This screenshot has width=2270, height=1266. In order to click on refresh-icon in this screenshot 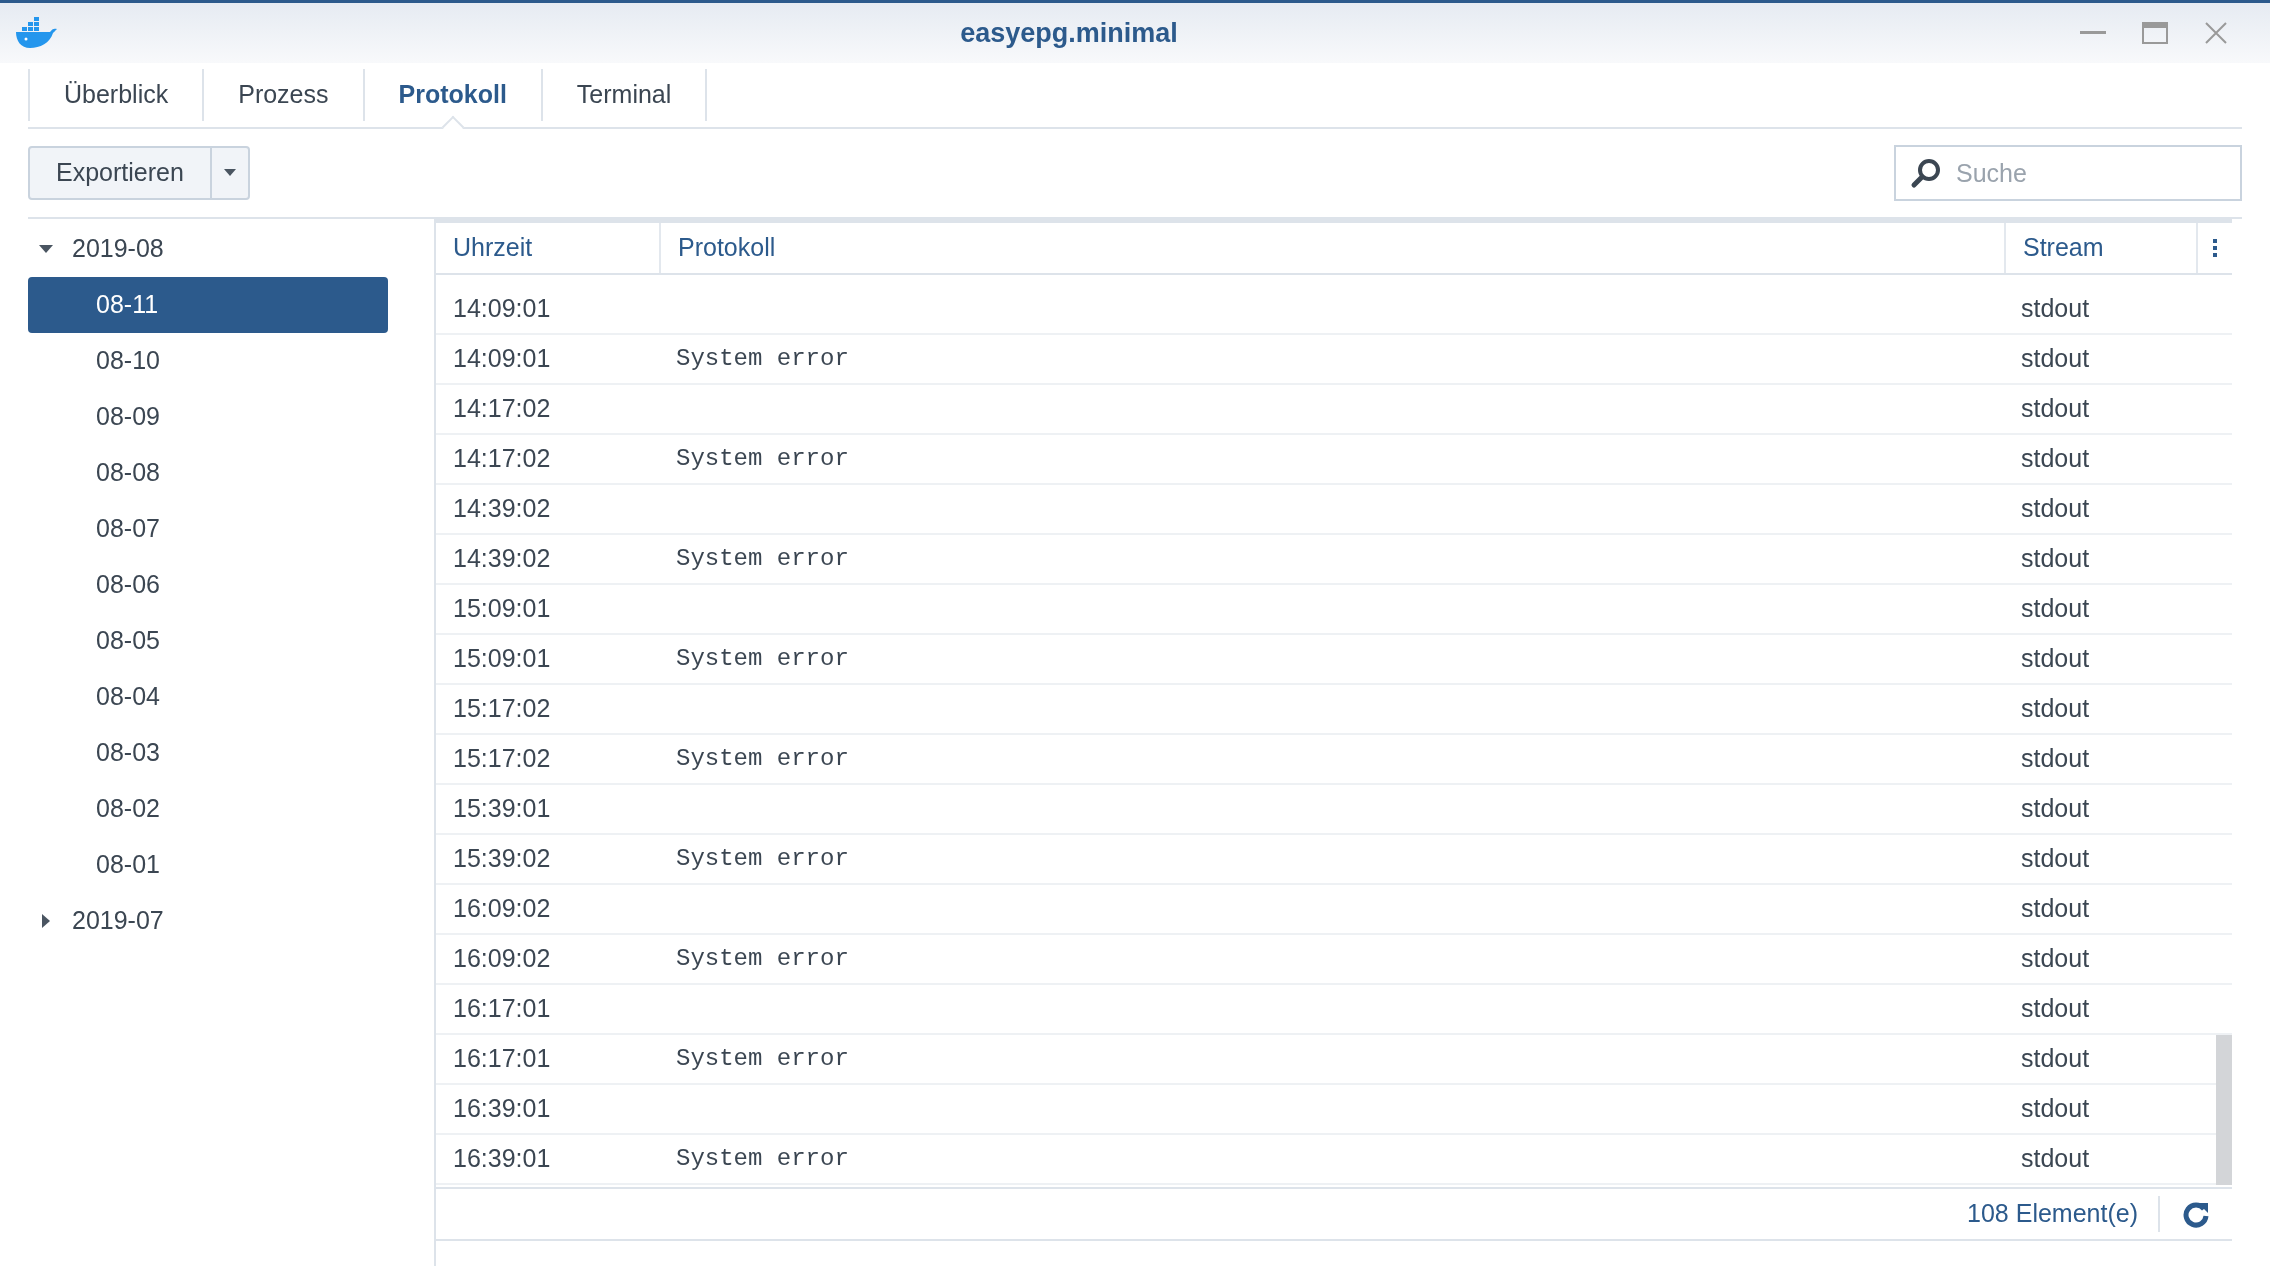, I will do `click(2196, 1214)`.